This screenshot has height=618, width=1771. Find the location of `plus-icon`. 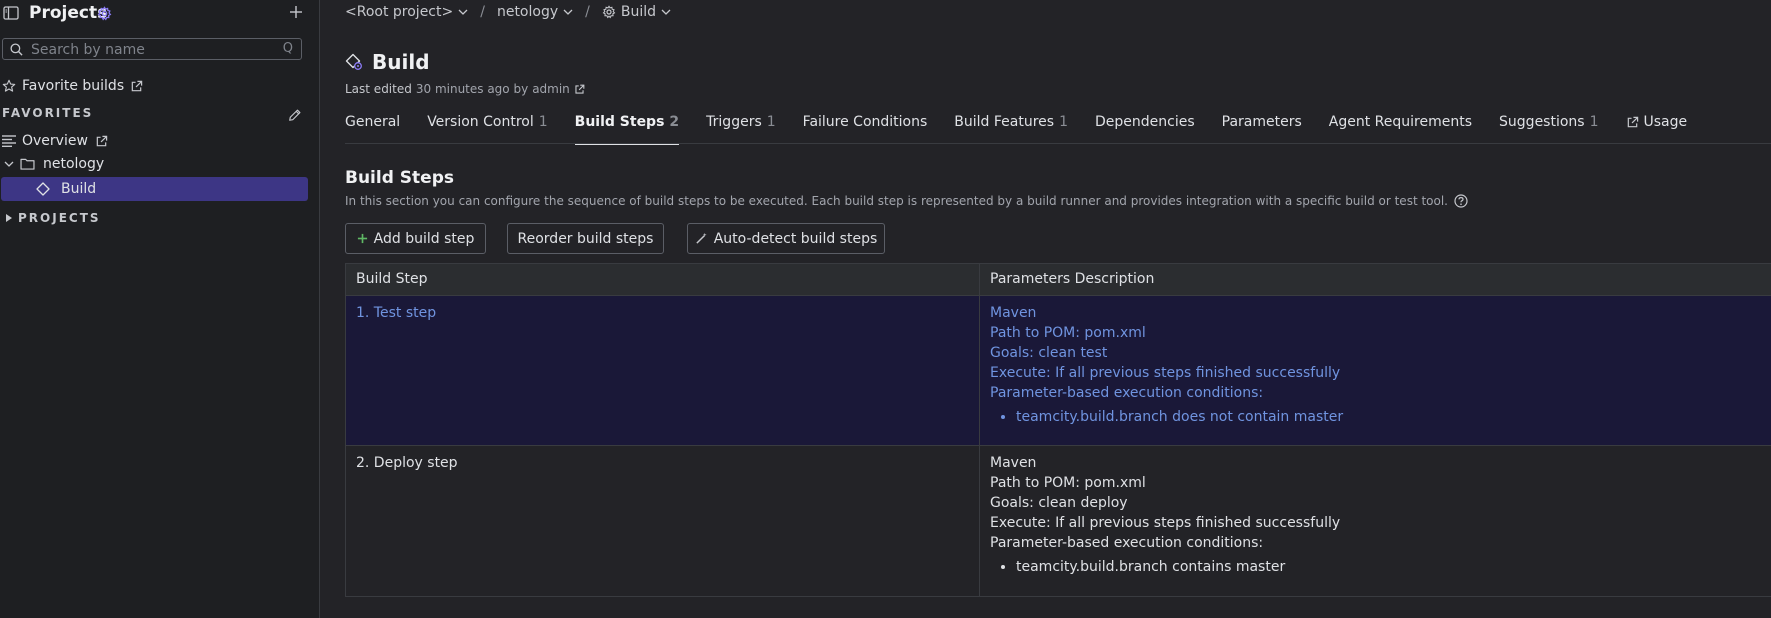

plus-icon is located at coordinates (362, 238).